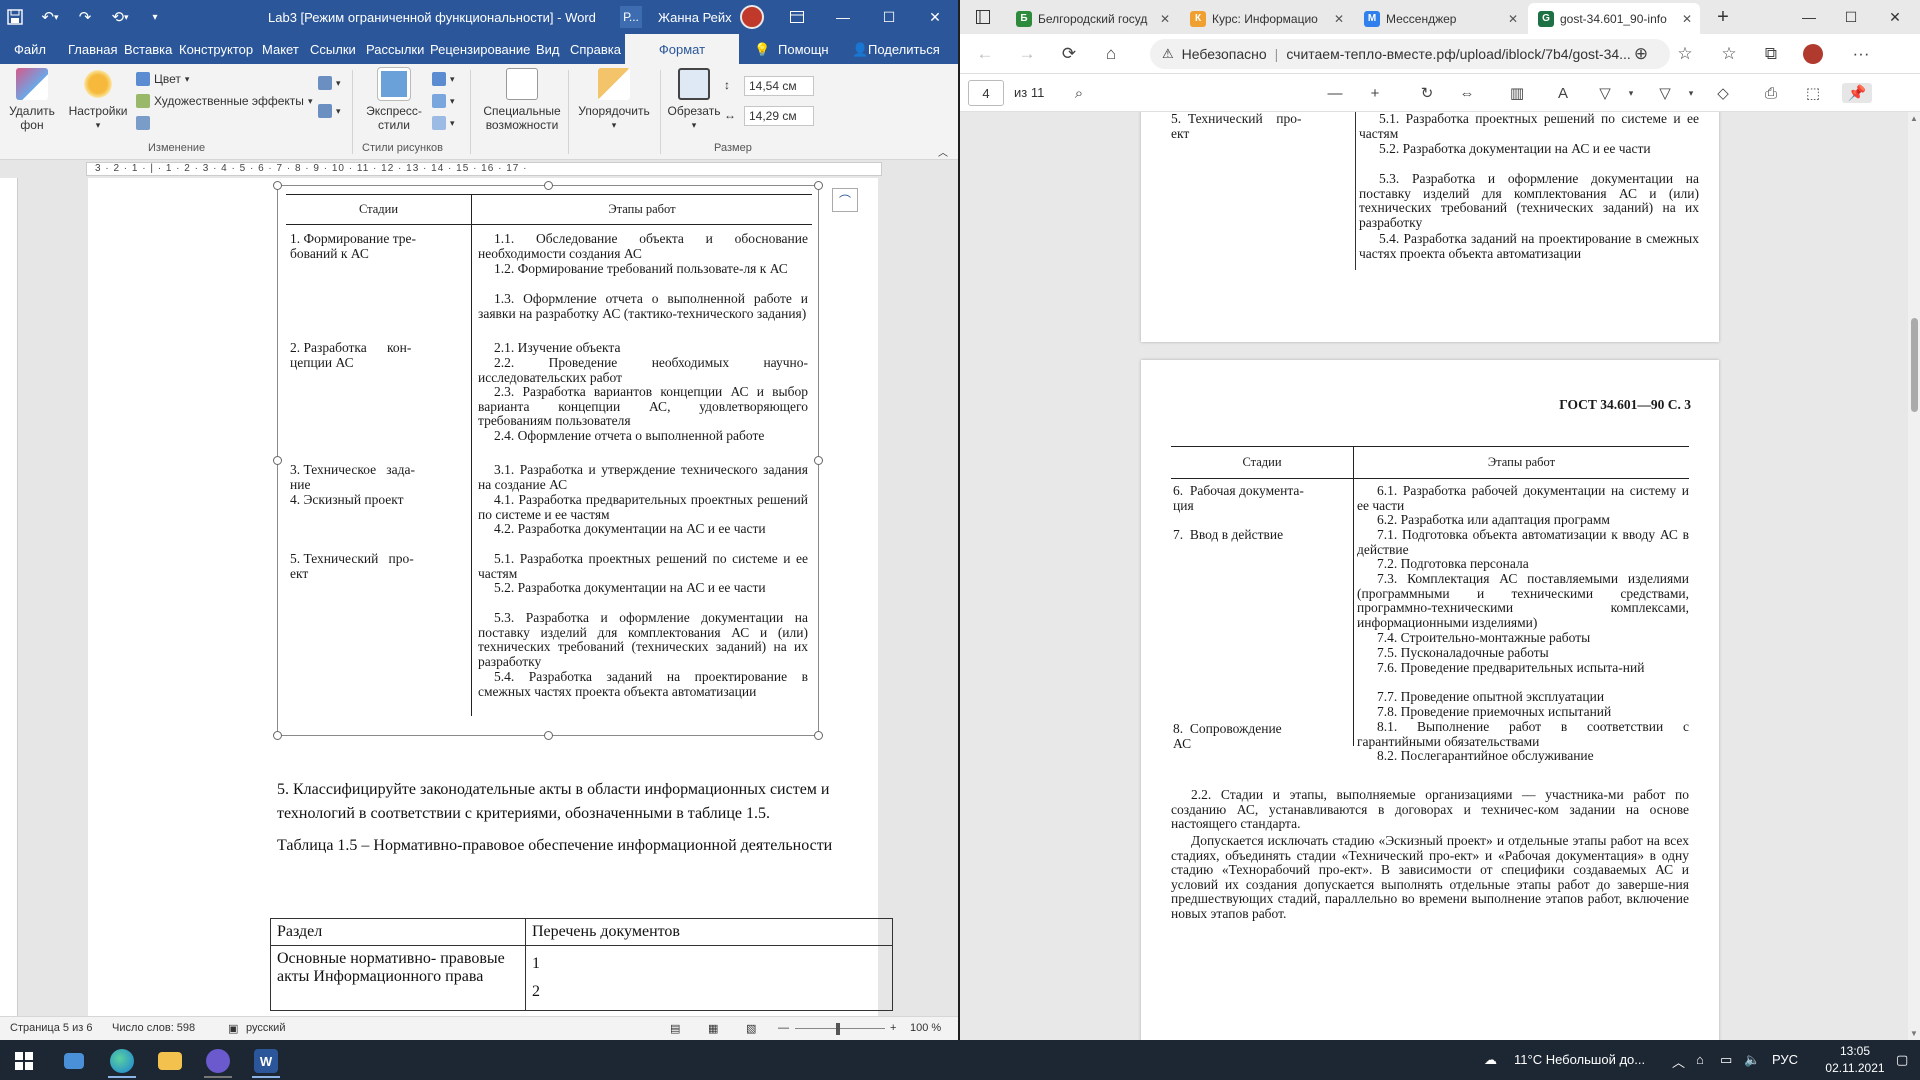 This screenshot has height=1080, width=1920. I want to click on more-icon: ···, so click(1861, 54).